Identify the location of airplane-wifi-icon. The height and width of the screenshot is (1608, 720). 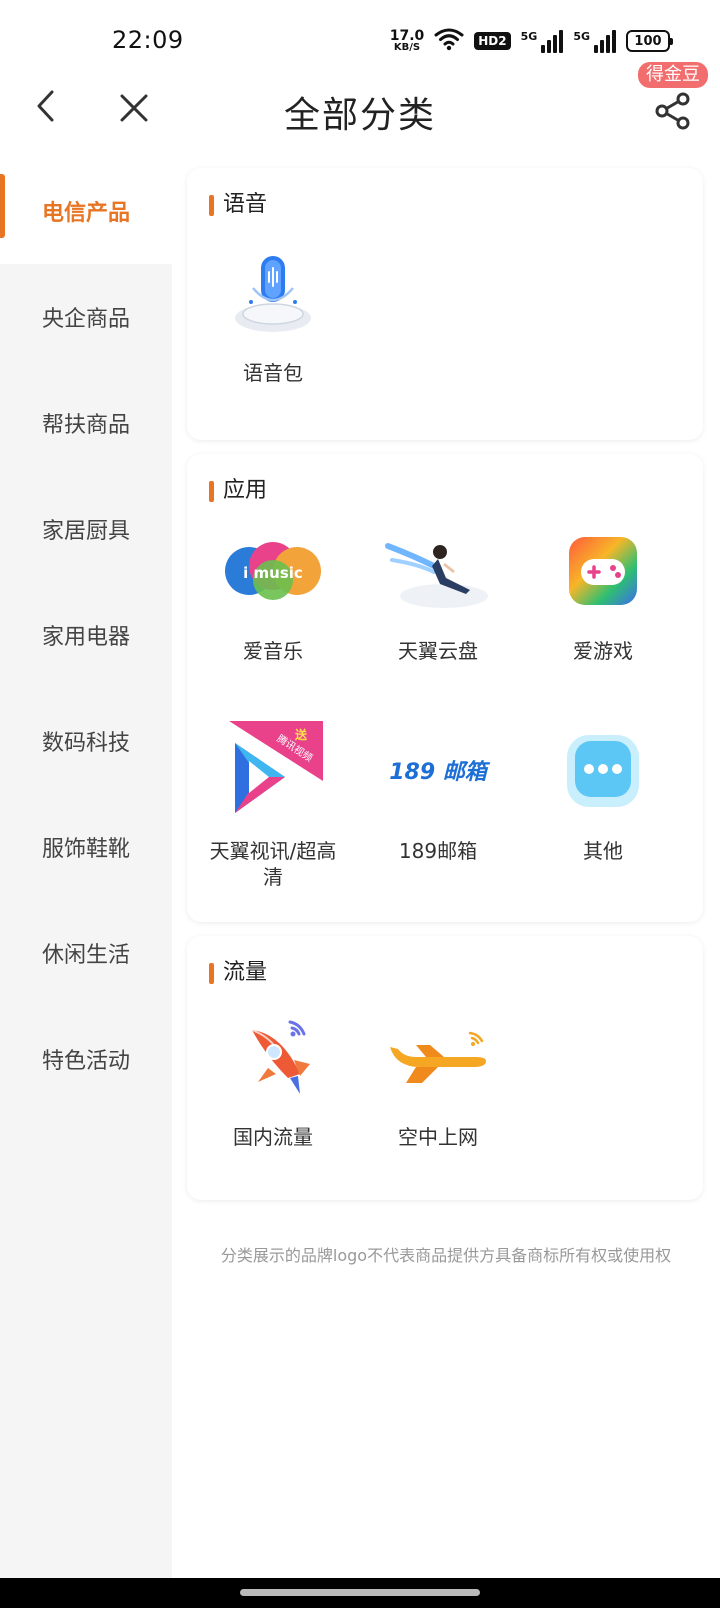
(438, 1057).